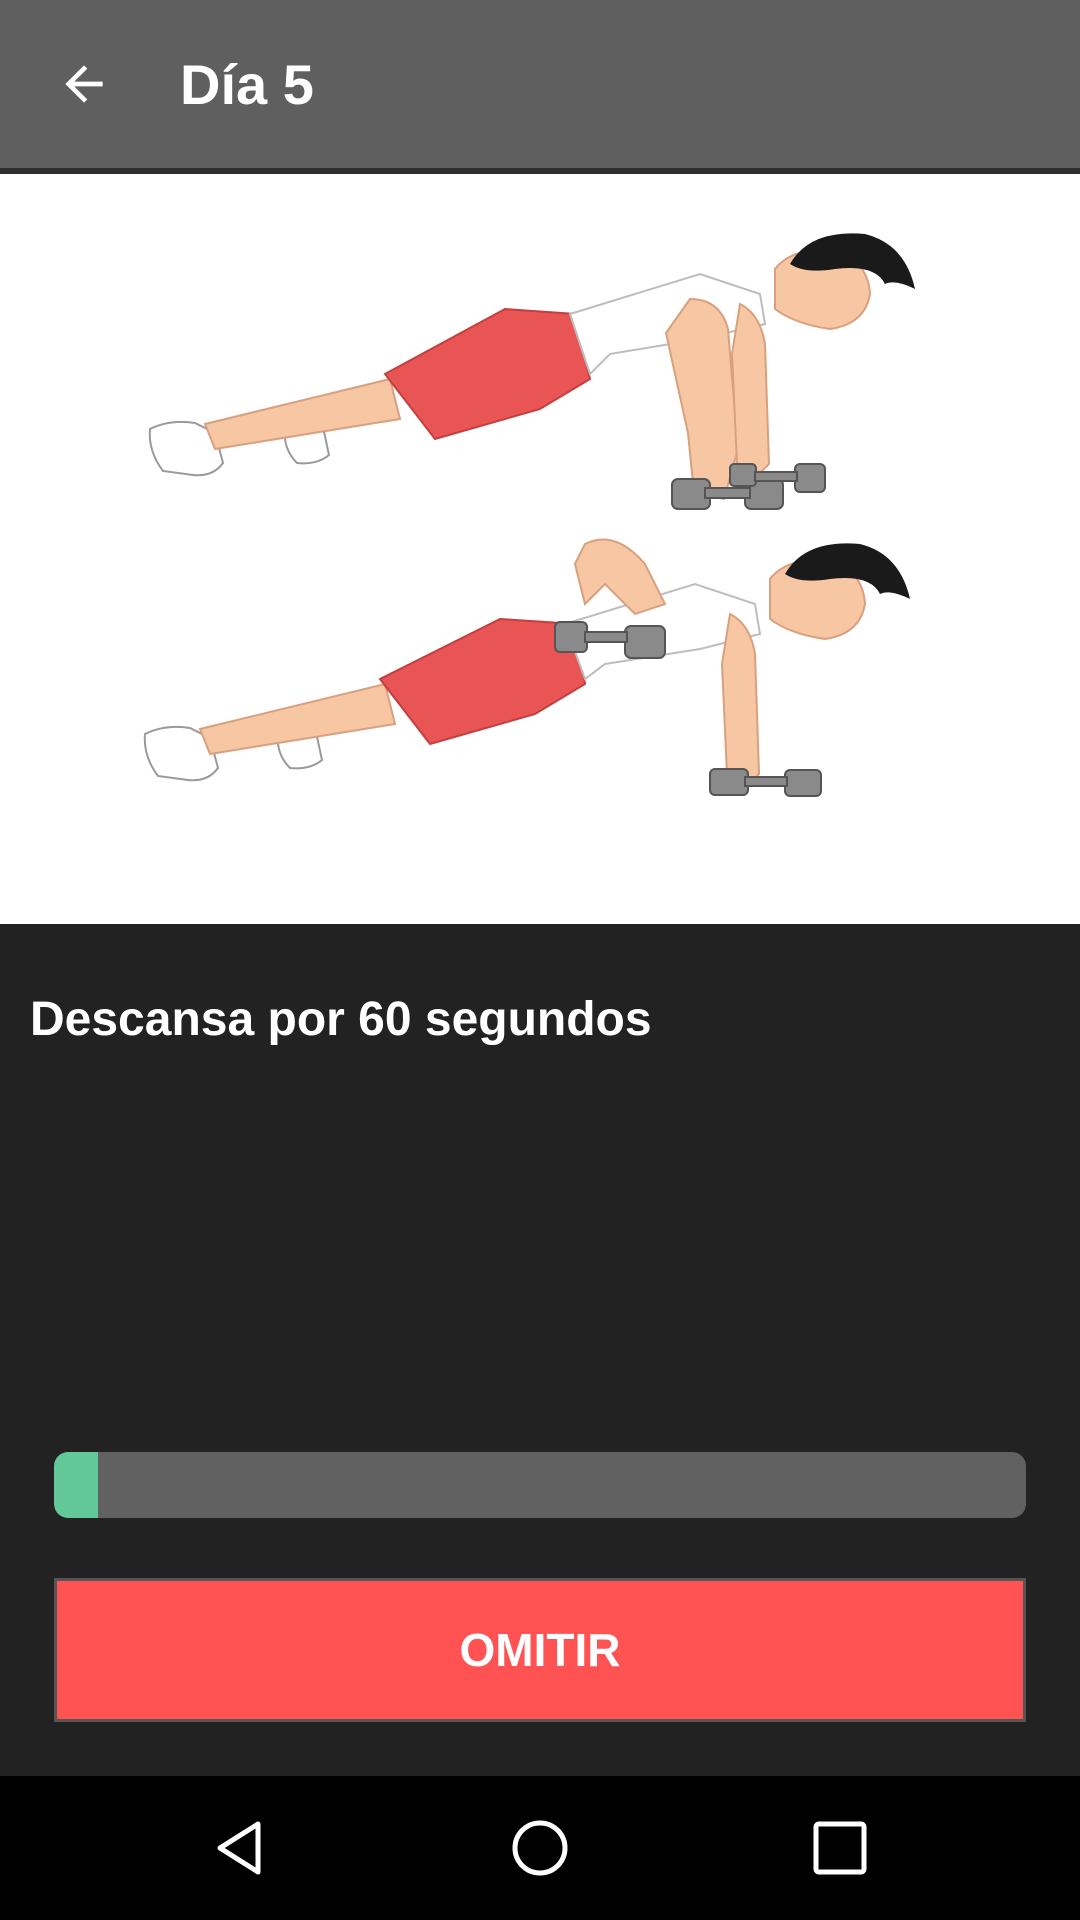 This screenshot has height=1920, width=1080. I want to click on nav-home-button, so click(540, 1848).